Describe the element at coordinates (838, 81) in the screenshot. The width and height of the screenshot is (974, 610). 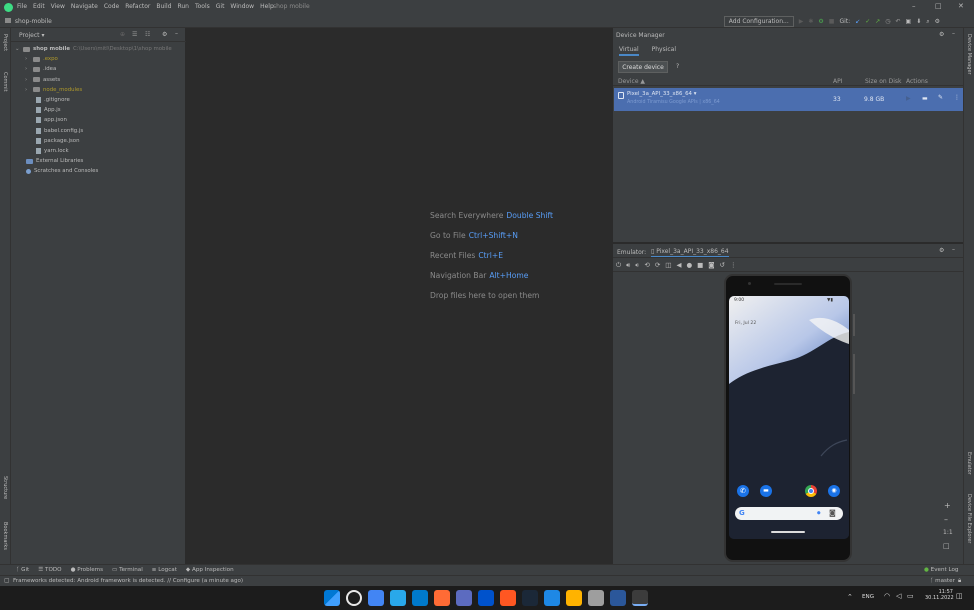
I see `column-api: API` at that location.